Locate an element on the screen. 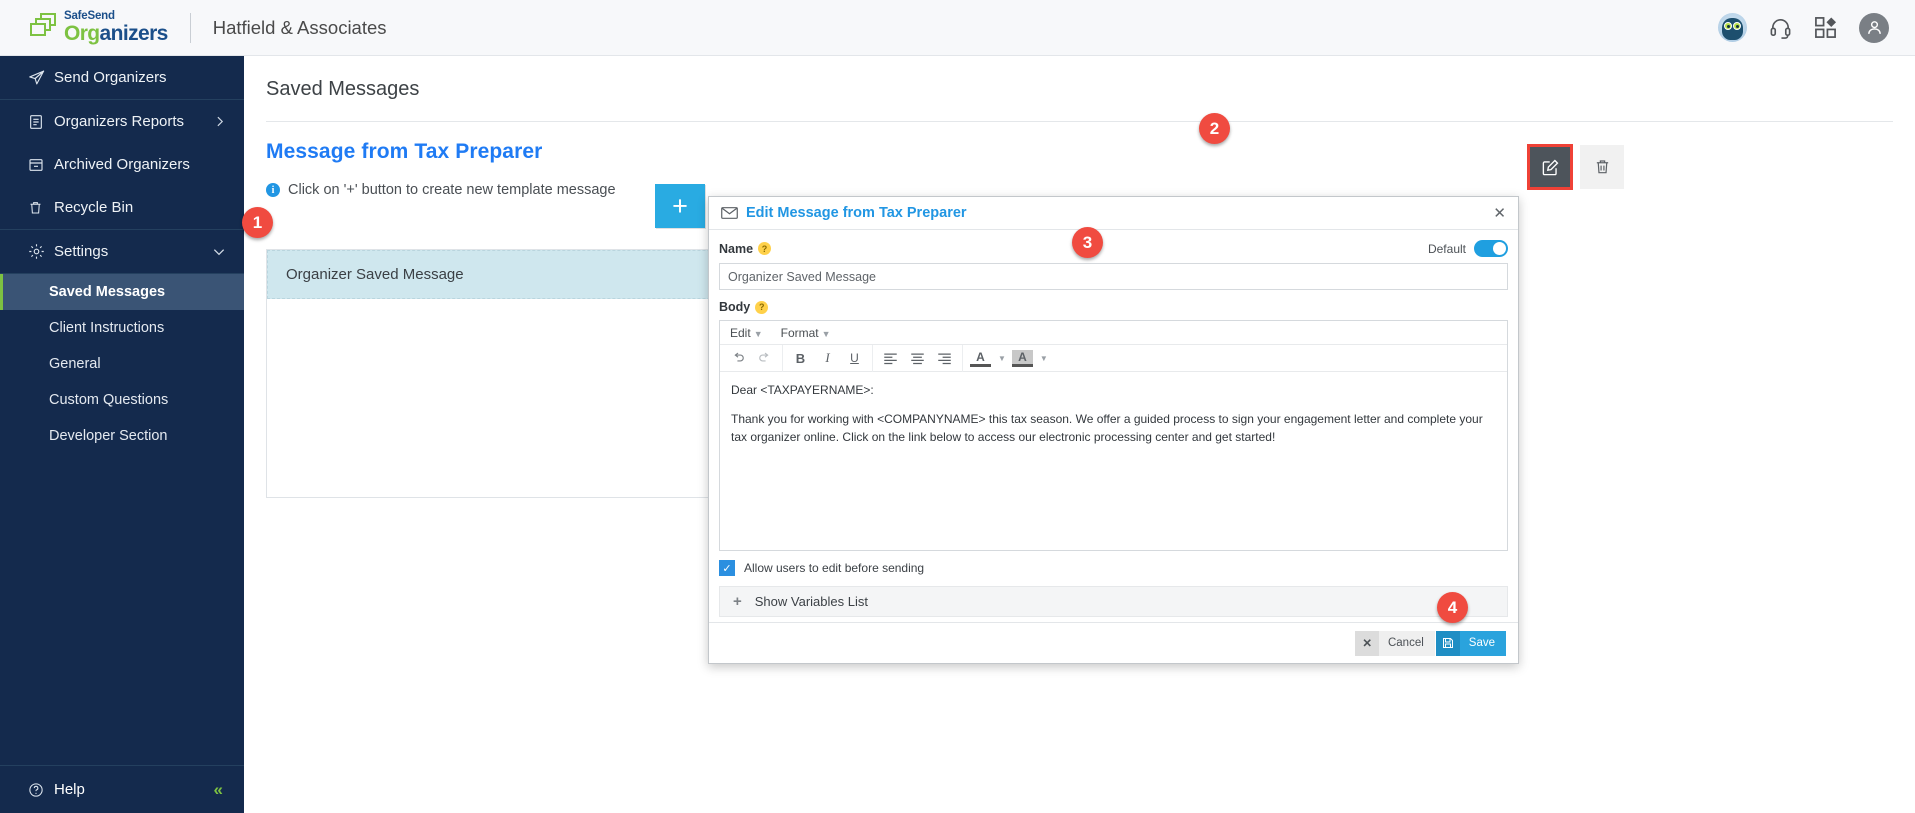  sidebar-group-primary: Send Organizers is located at coordinates (122, 78).